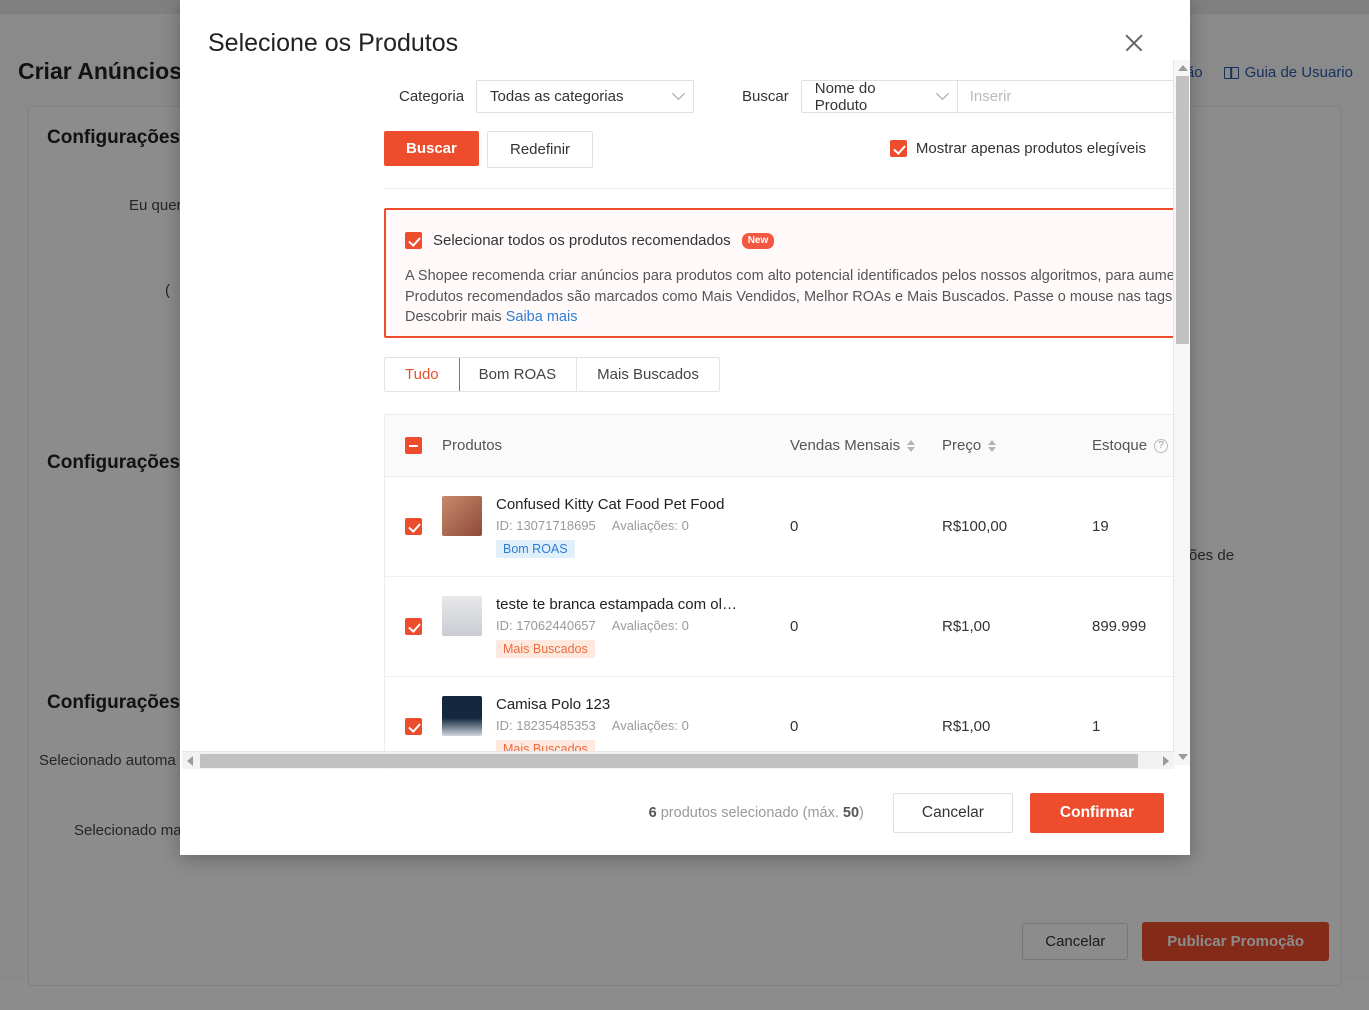 Image resolution: width=1369 pixels, height=1010 pixels. I want to click on scroll-down-arrow-icon, so click(1183, 757).